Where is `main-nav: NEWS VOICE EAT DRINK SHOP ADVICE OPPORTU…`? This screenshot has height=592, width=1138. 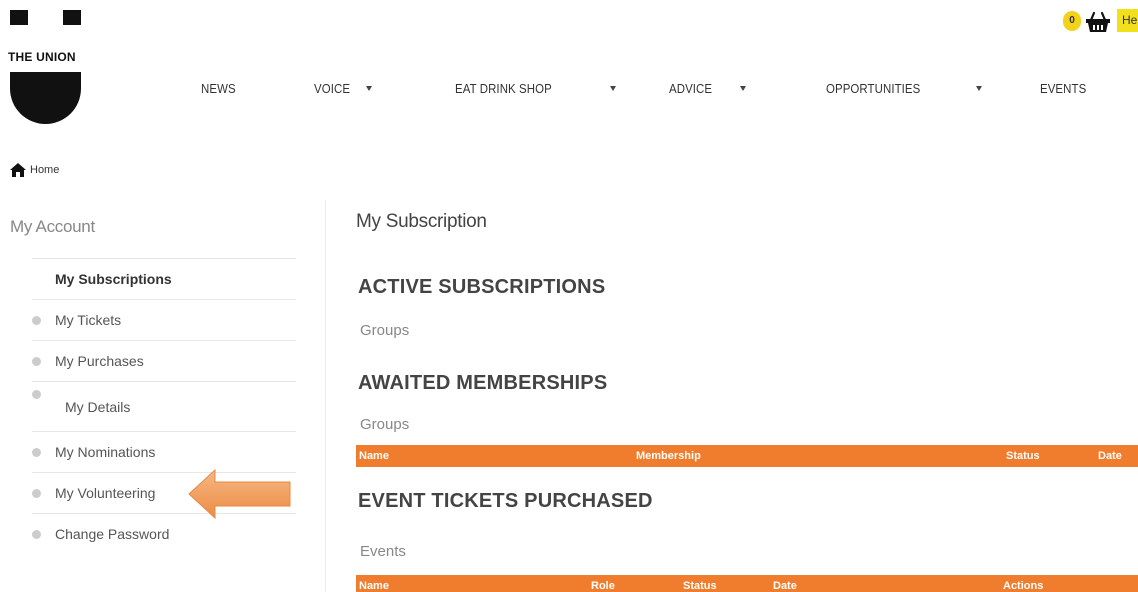 main-nav: NEWS VOICE EAT DRINK SHOP ADVICE OPPORTU… is located at coordinates (569, 91).